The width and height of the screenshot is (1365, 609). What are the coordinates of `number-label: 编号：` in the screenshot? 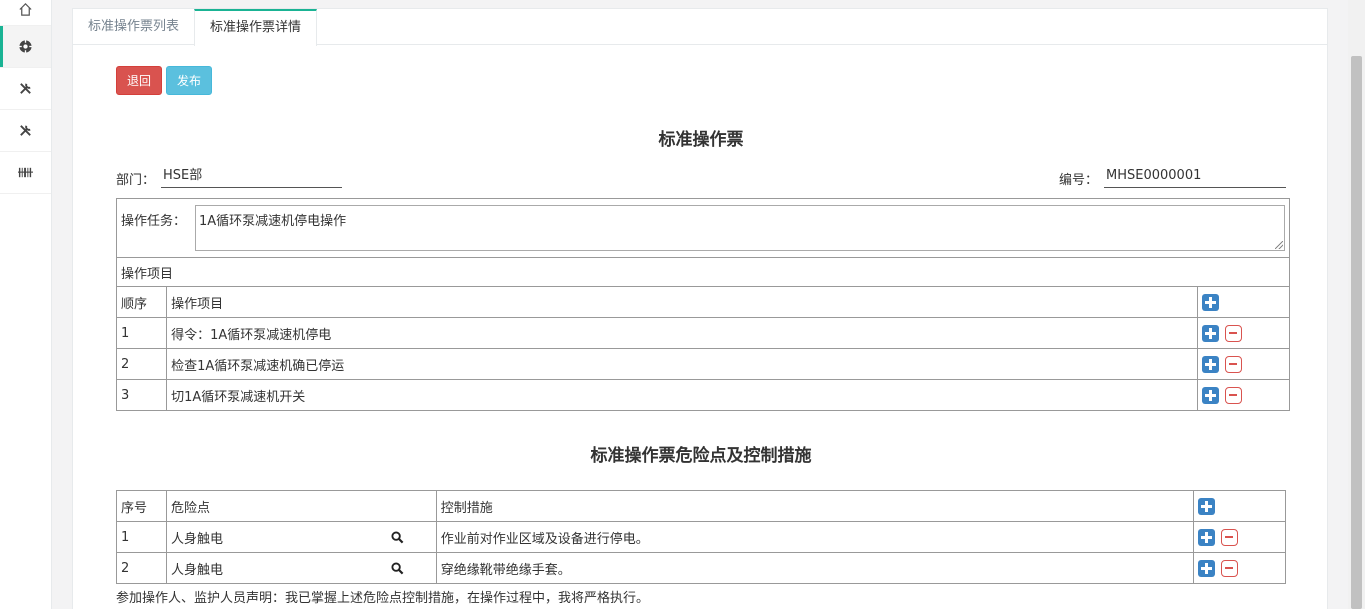 It's located at (1079, 180).